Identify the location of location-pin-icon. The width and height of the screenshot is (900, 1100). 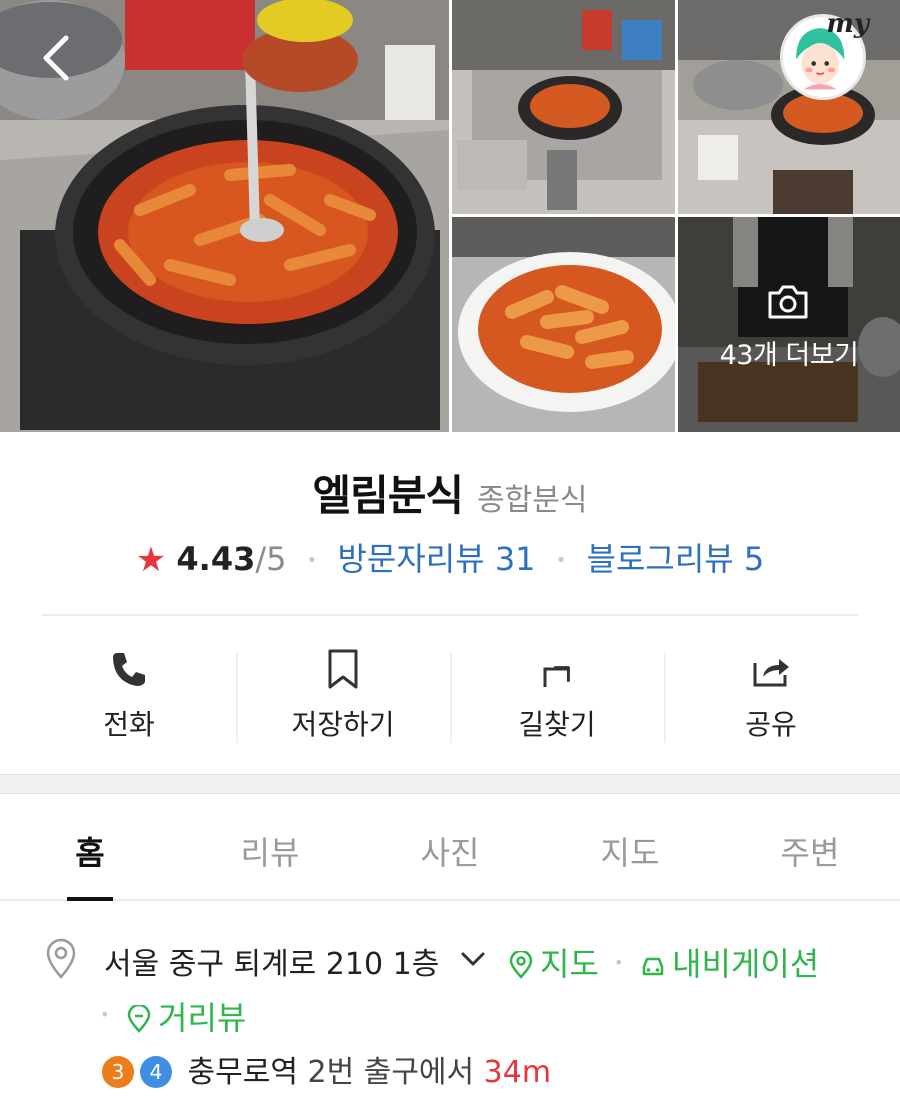
(61, 958).